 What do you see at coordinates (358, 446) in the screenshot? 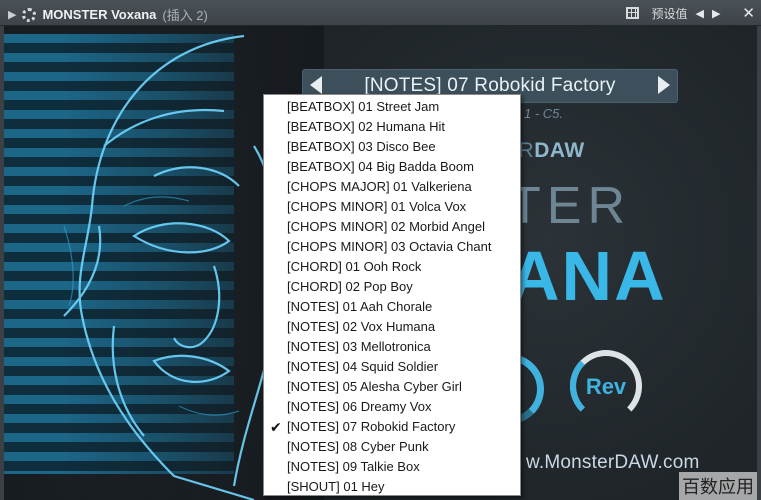
I see `menu-item-label: [NOTES] 08 Cyber Punk` at bounding box center [358, 446].